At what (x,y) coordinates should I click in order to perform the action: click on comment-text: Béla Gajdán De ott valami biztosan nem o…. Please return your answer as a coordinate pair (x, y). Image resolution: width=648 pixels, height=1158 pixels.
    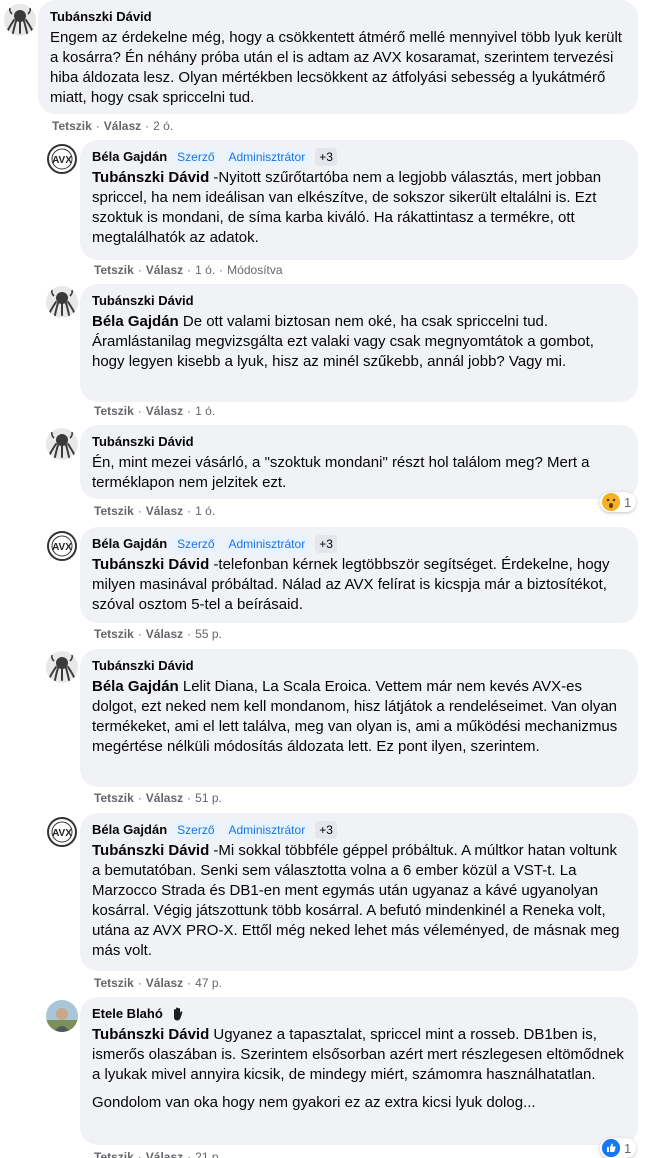
    Looking at the image, I should click on (343, 341).